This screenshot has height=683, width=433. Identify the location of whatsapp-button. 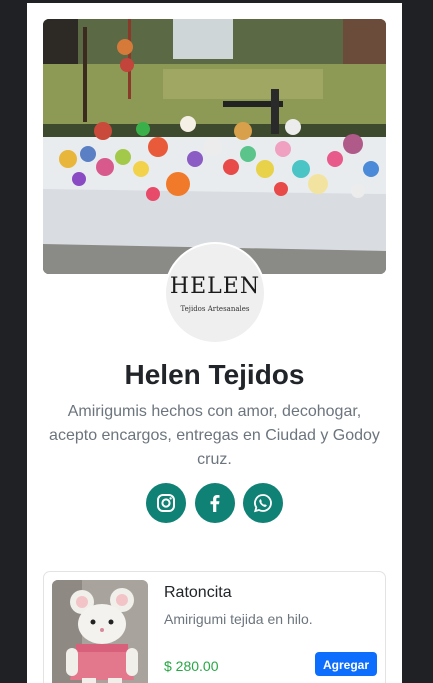
(263, 503).